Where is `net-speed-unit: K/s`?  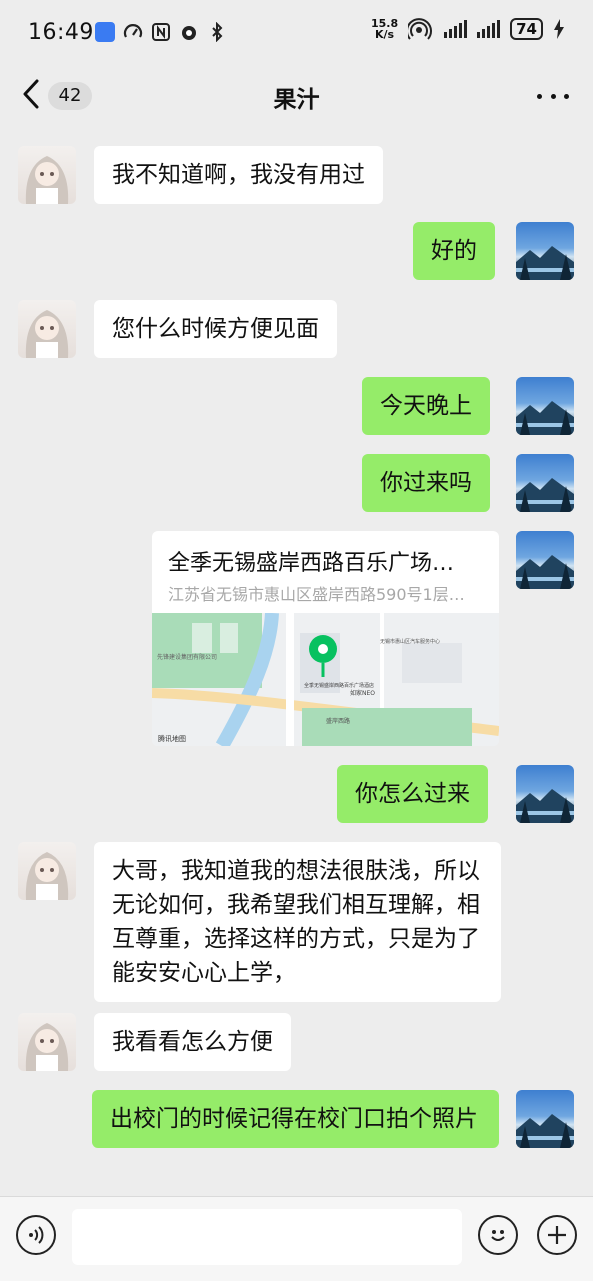
net-speed-unit: K/s is located at coordinates (385, 34).